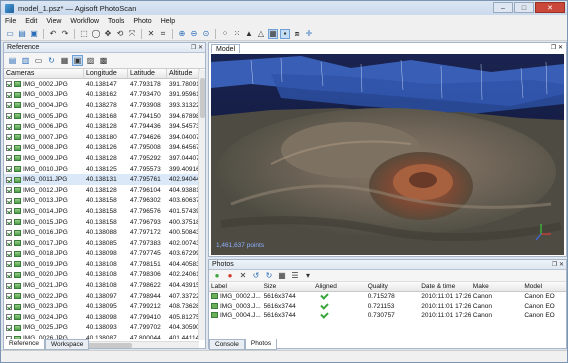  I want to click on table-row: IMG_0003.JPG 40.138162 47.793470 391.959612, so click(104, 95).